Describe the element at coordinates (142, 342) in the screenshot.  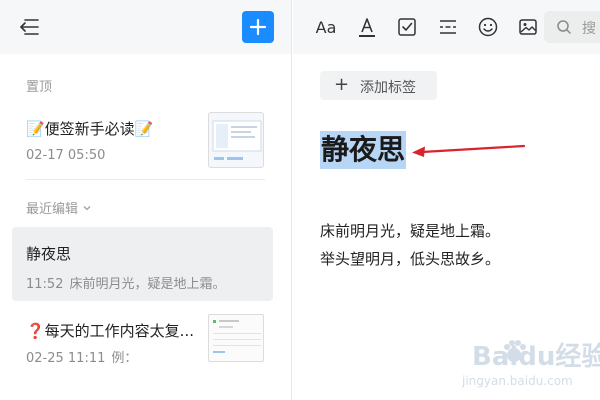
I see `note-item: ❓每天的工作内容太复... 02-25 11:11 例：` at that location.